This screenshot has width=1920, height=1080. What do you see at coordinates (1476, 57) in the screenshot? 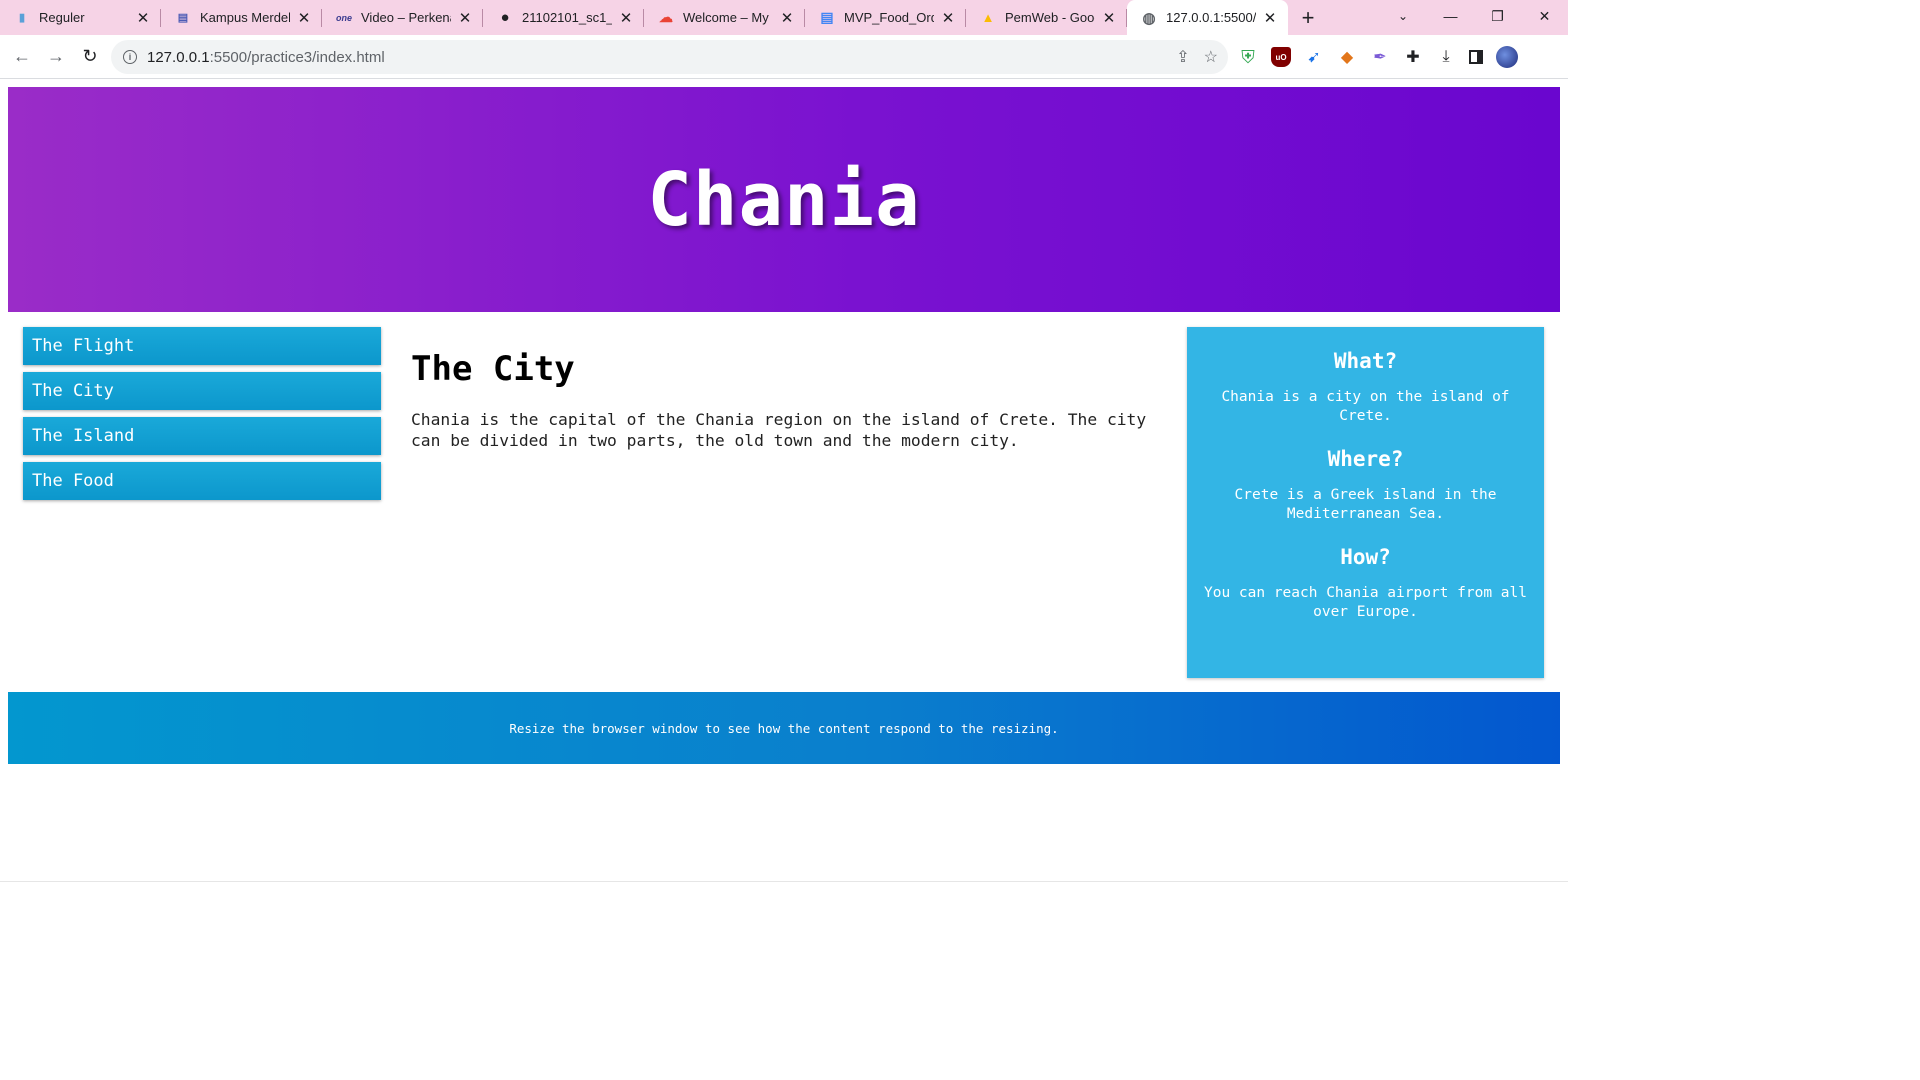
I see `side-panel-icon` at bounding box center [1476, 57].